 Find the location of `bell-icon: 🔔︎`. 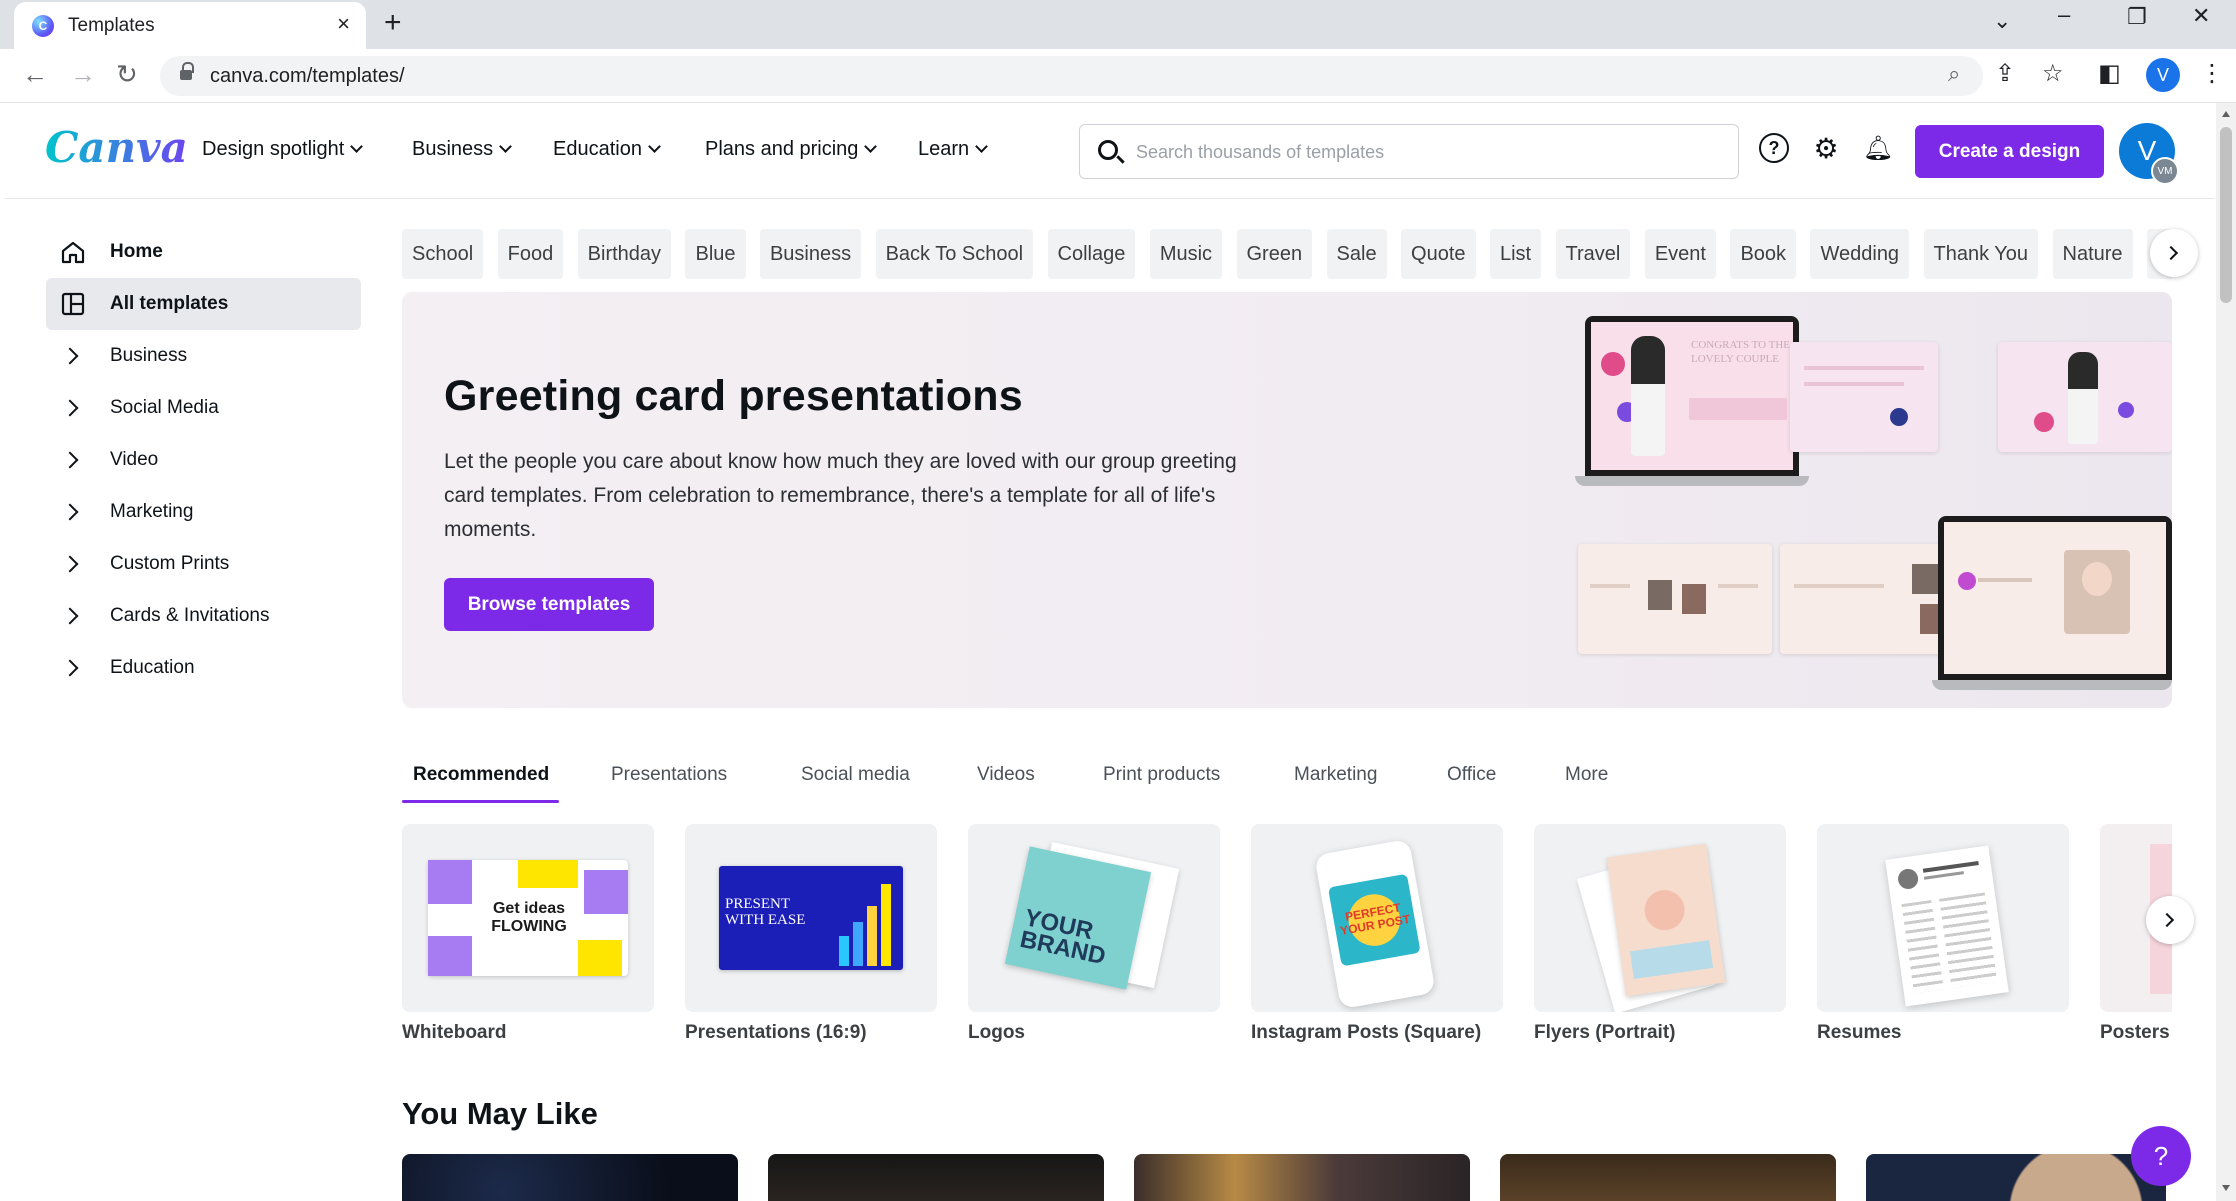

bell-icon: 🔔︎ is located at coordinates (1878, 148).